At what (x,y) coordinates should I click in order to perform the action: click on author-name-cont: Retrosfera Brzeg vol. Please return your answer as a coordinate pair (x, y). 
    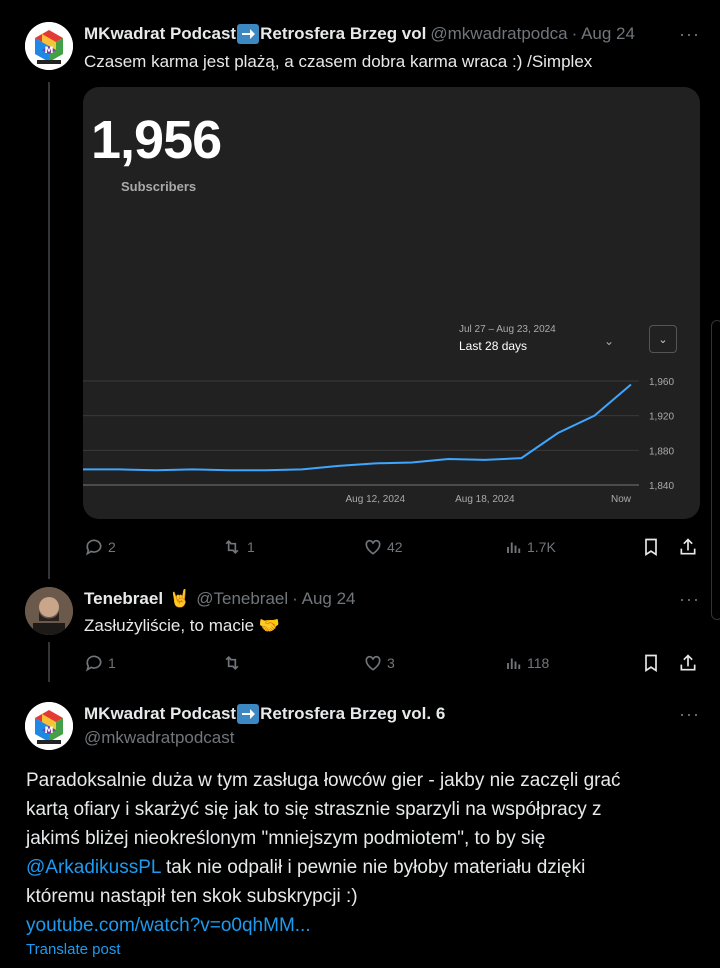
    Looking at the image, I should click on (343, 34).